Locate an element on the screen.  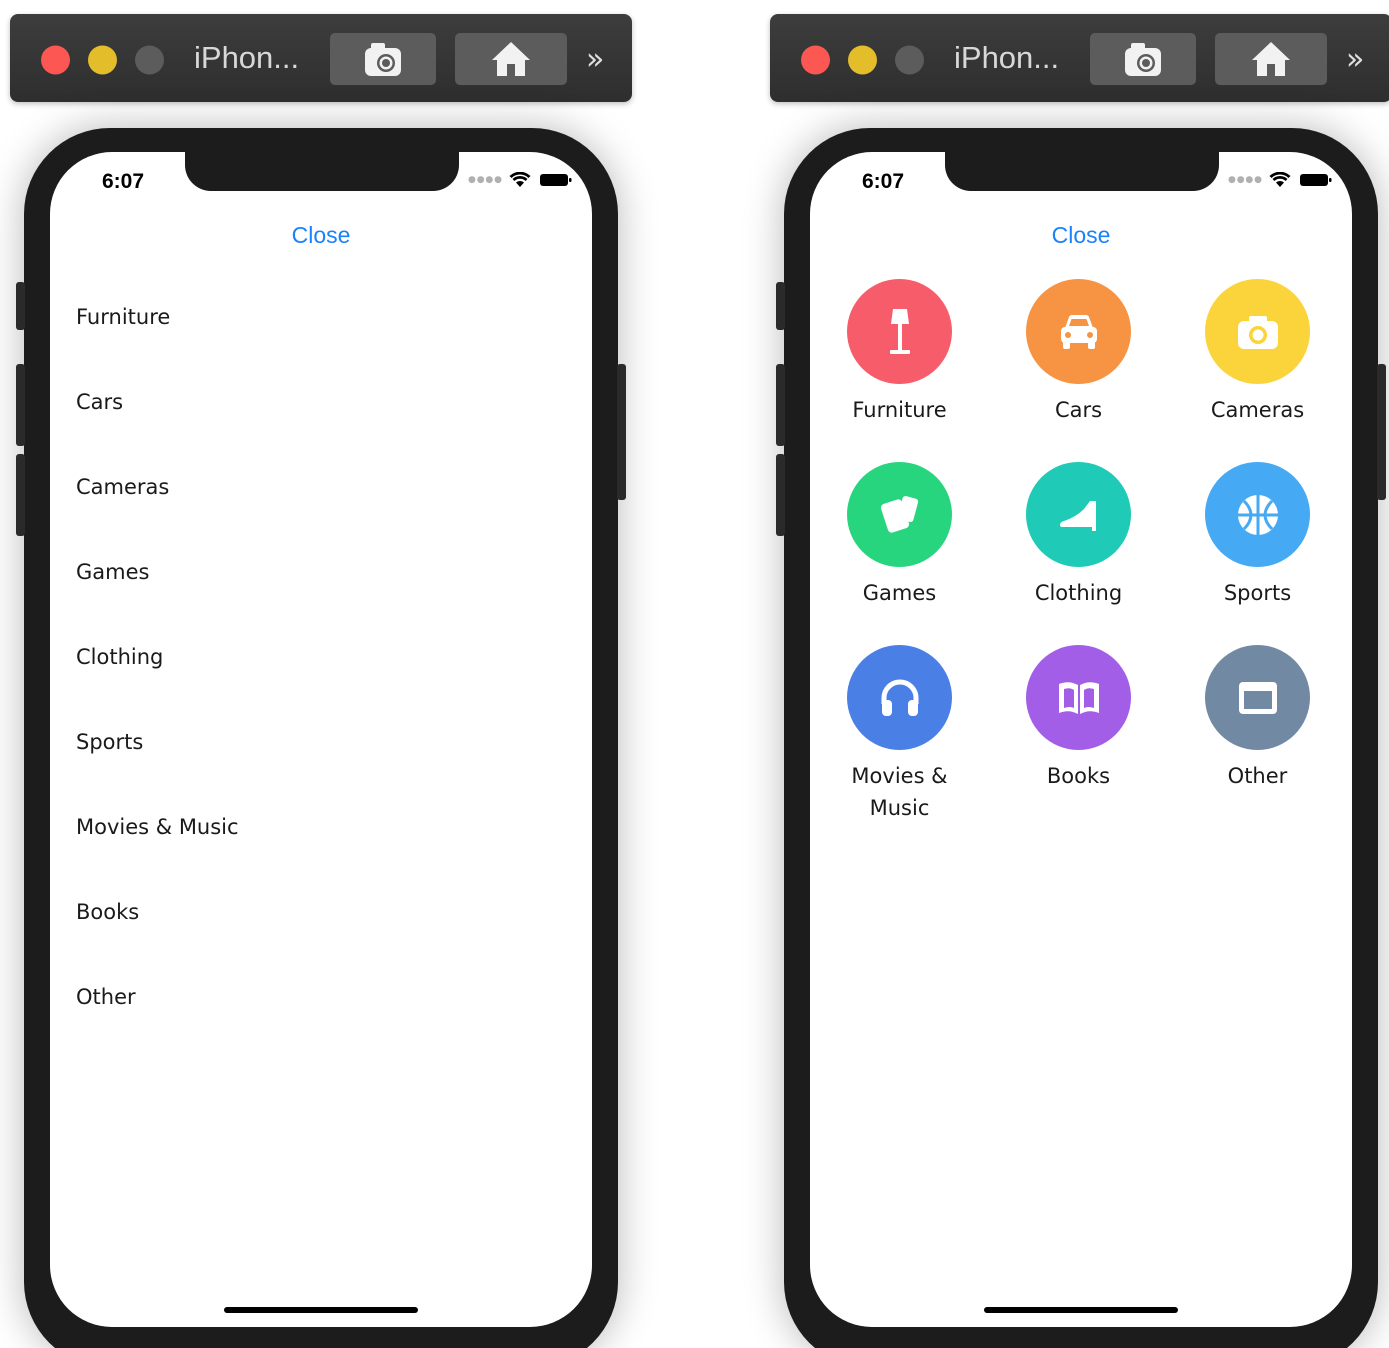
category-tile-other: Other is located at coordinates (1257, 736).